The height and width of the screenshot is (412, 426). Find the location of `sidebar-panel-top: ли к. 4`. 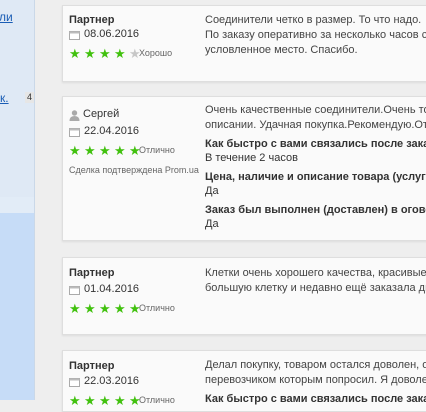

sidebar-panel-top: ли к. 4 is located at coordinates (17, 98).